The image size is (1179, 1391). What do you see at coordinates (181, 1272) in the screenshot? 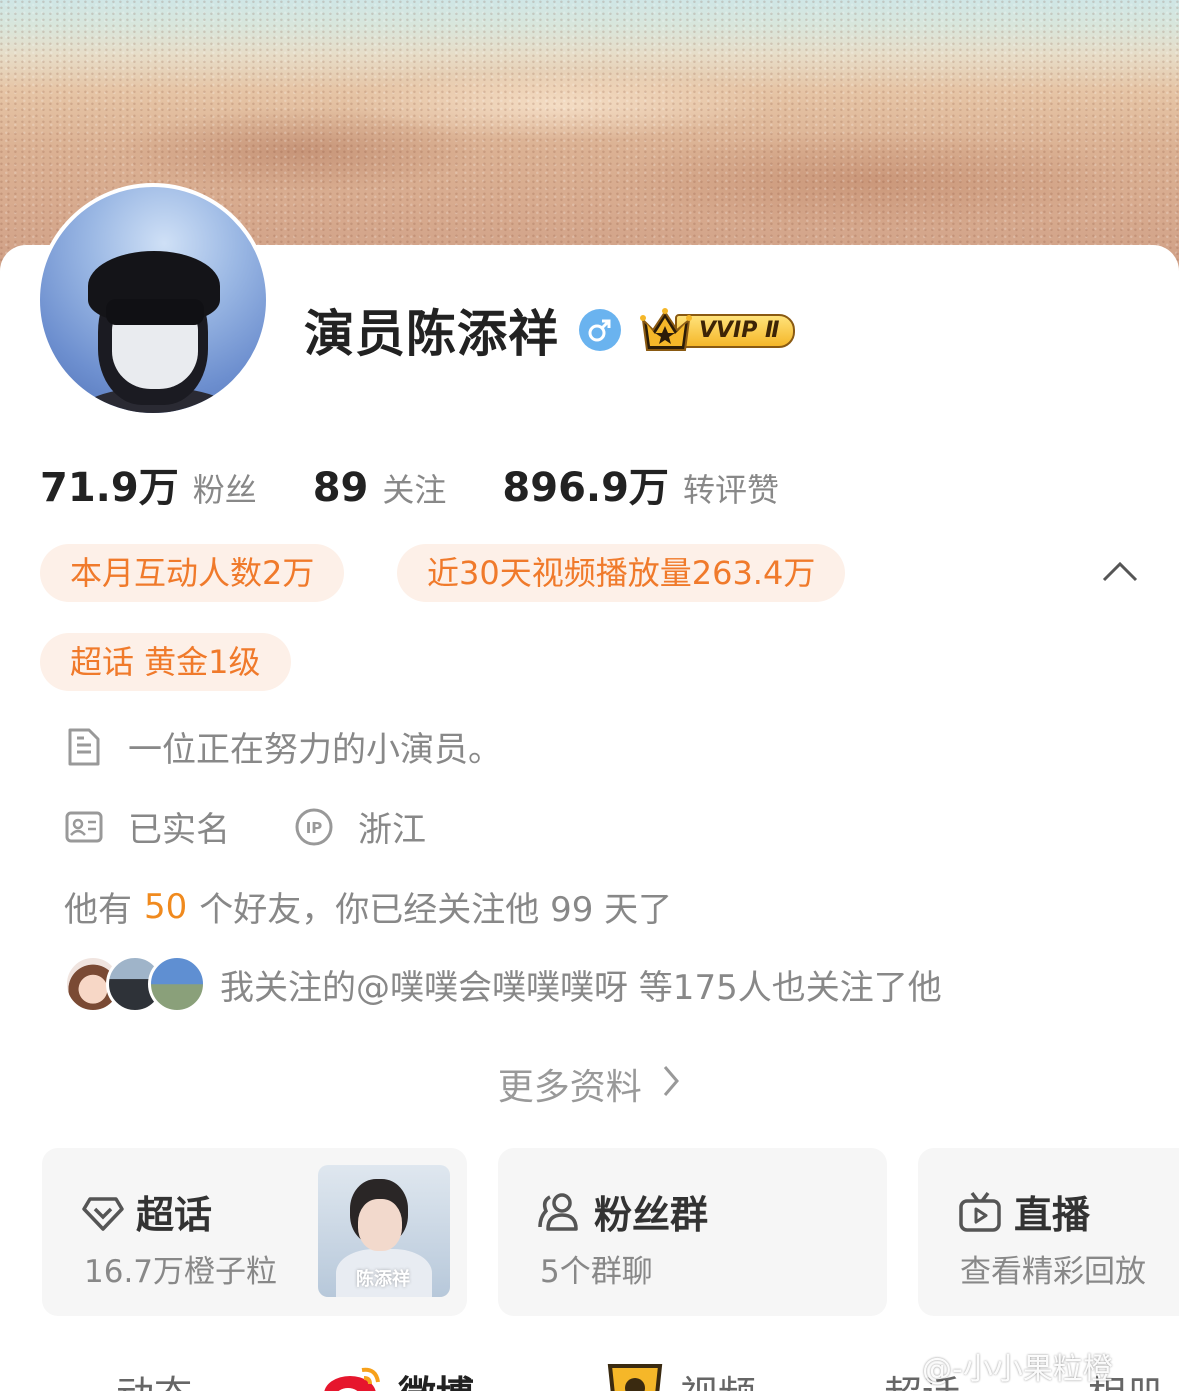
I see `supertopic-sub: 16.7万橙子粒` at bounding box center [181, 1272].